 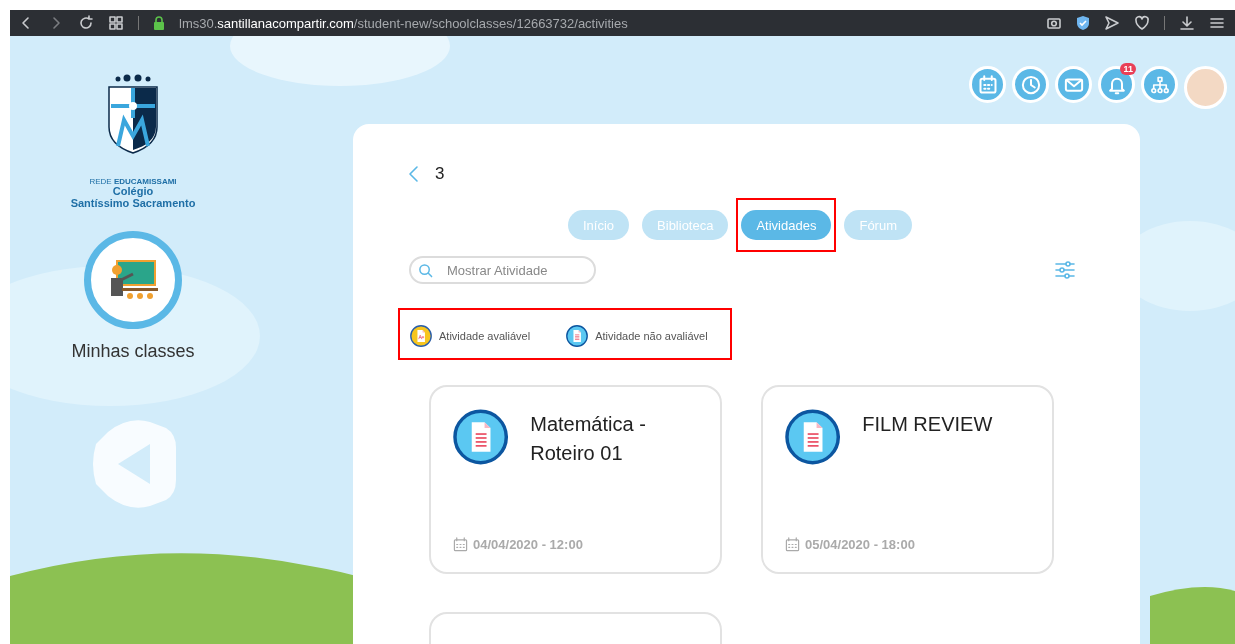 I want to click on activity-card: FILM REVIEW 05/04/2020 - 18:00, so click(x=907, y=479).